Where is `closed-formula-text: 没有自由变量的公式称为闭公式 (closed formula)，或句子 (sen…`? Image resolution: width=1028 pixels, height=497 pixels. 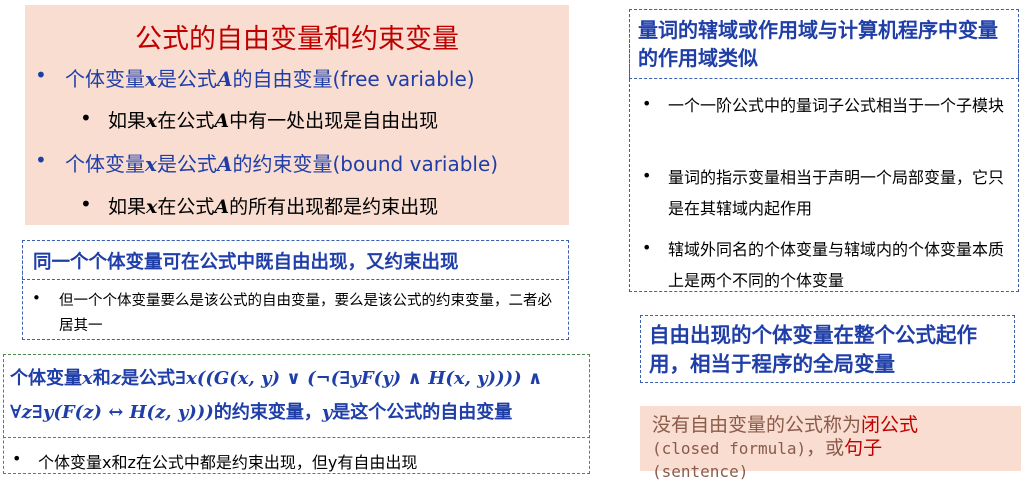
closed-formula-text: 没有自由变量的公式称为闭公式 (closed formula)，或句子 (sen… is located at coordinates (785, 447).